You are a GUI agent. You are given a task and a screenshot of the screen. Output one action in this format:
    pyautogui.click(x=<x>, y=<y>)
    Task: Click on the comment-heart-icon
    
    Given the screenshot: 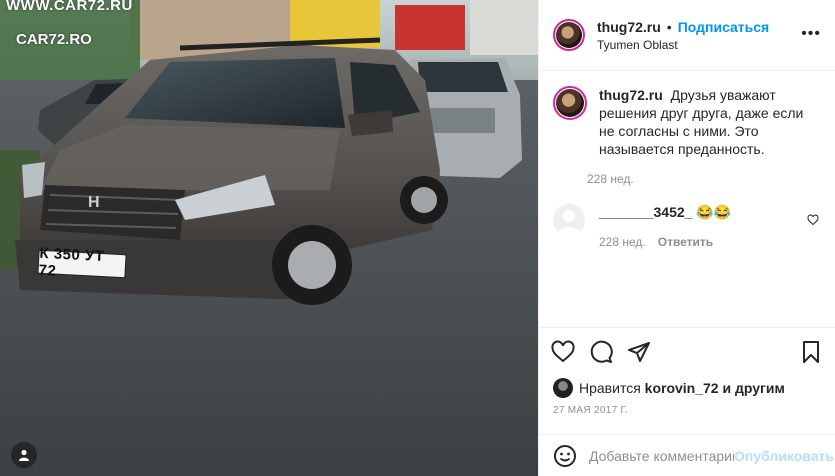 What is the action you would take?
    pyautogui.click(x=813, y=221)
    